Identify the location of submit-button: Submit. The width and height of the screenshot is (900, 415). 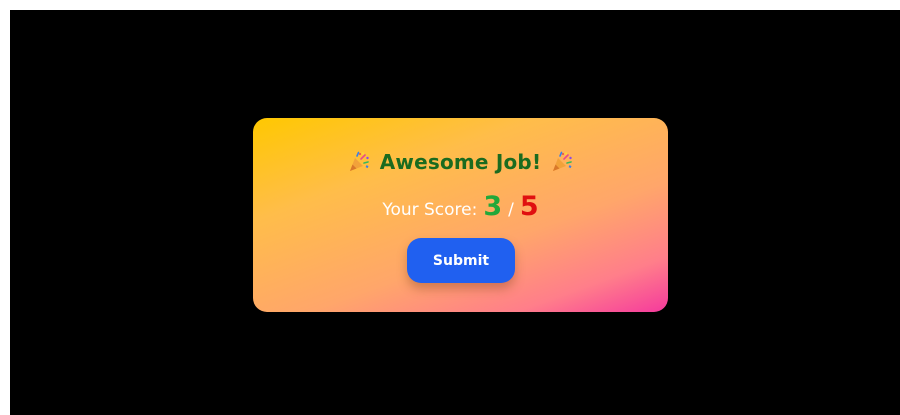
(461, 260).